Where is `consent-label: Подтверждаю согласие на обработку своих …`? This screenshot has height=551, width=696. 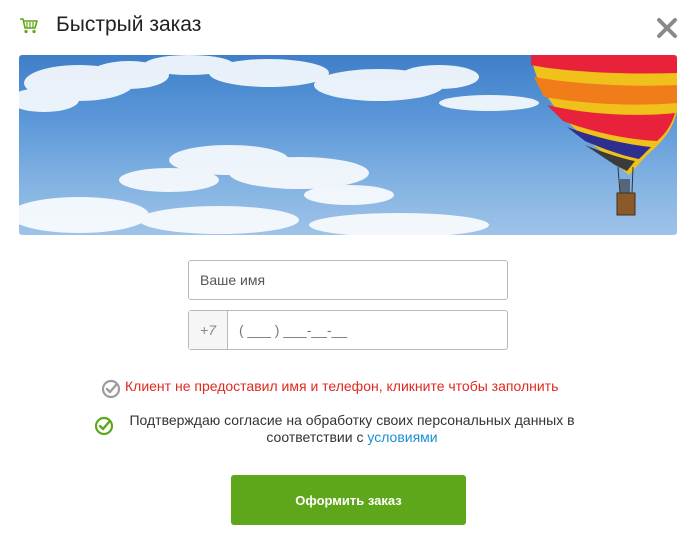 consent-label: Подтверждаю согласие на обработку своих … is located at coordinates (352, 428).